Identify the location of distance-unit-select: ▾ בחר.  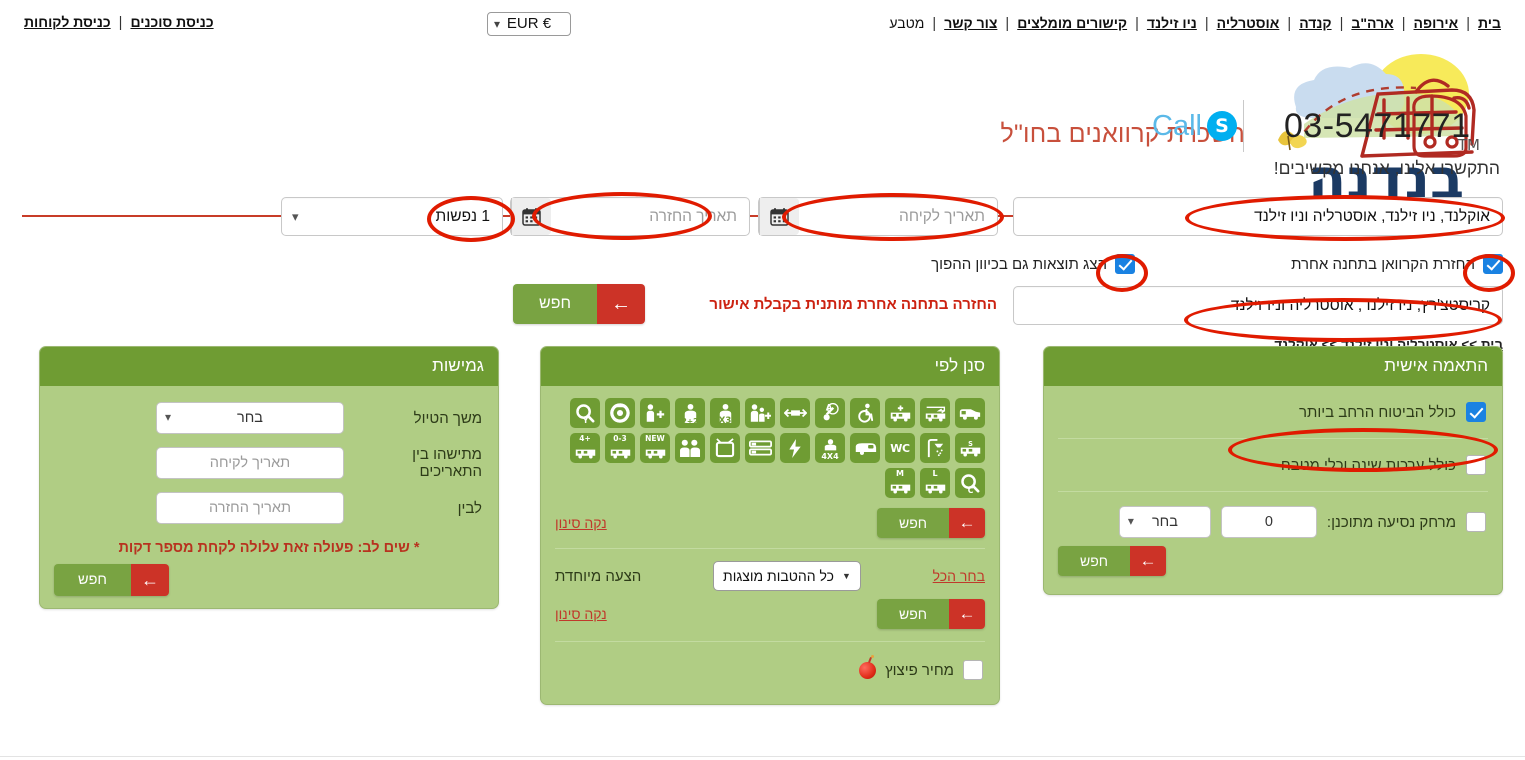
(1164, 522).